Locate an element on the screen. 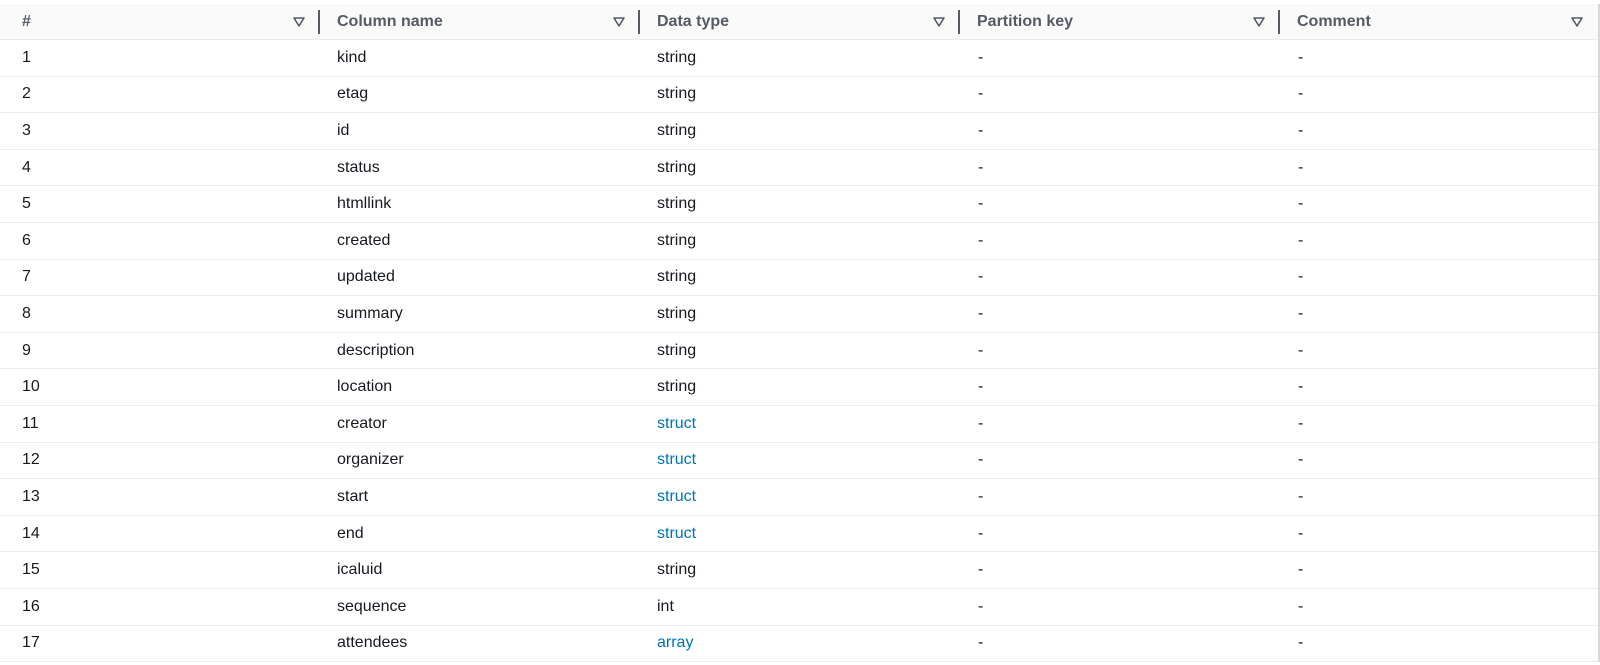 This screenshot has height=665, width=1600. row-number: 10 is located at coordinates (160, 387).